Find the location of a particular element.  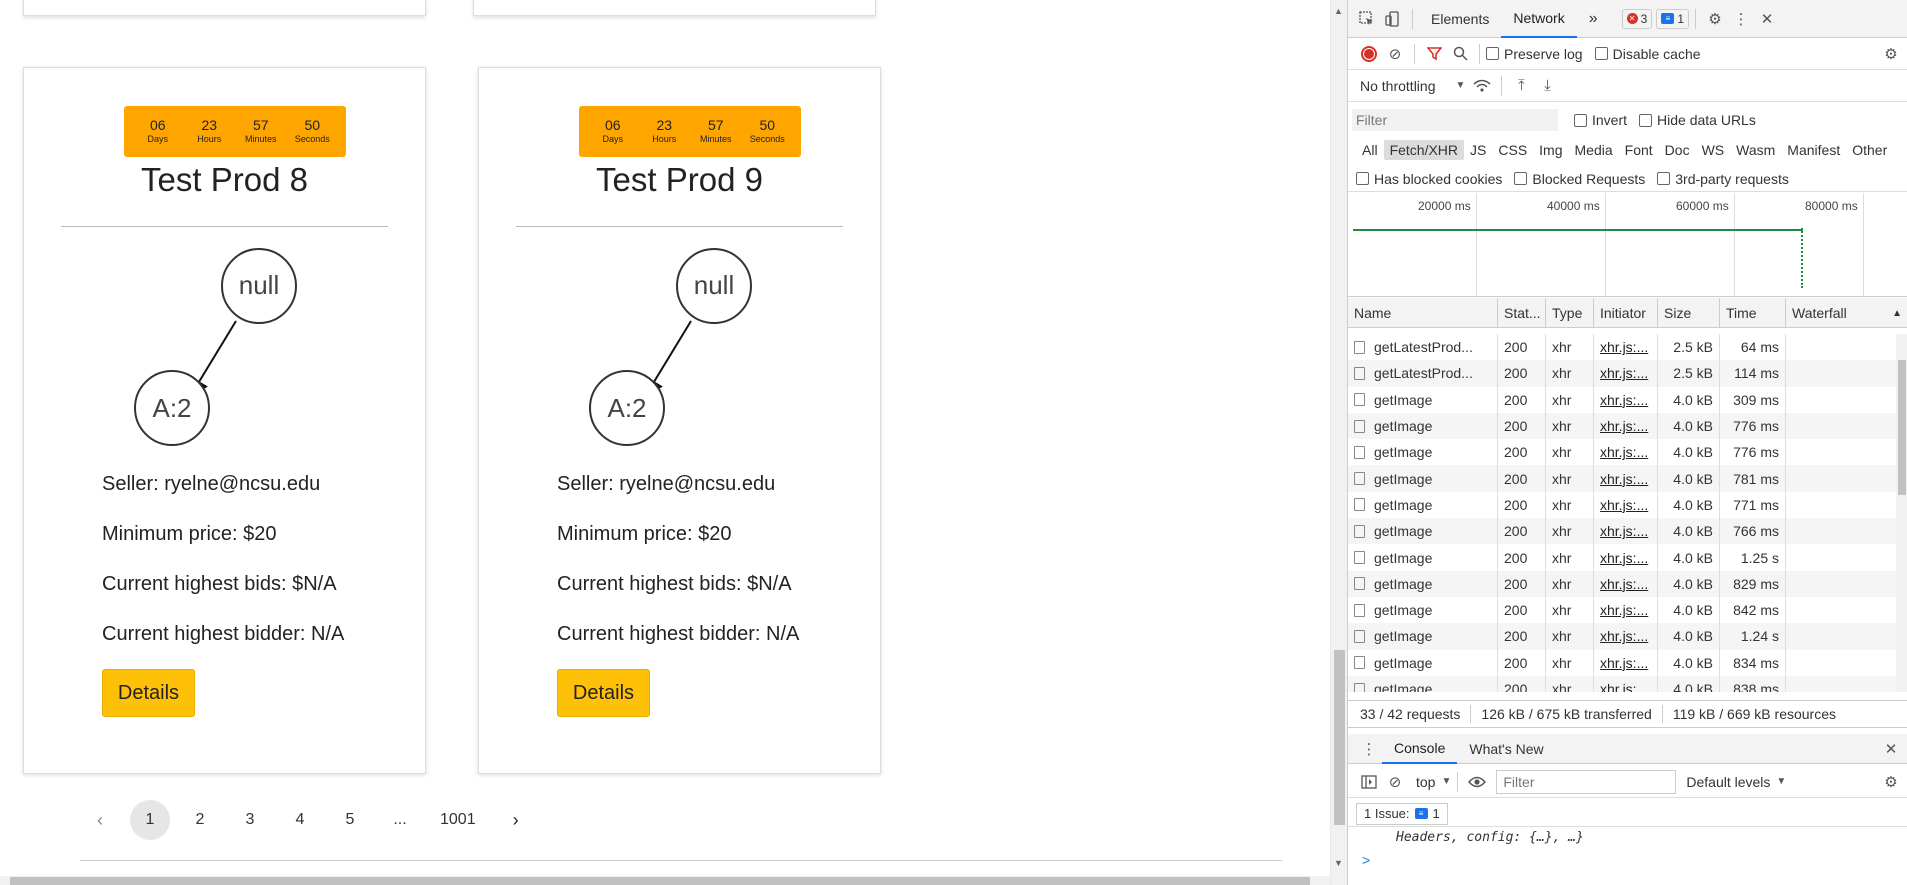

column-header-type: Type is located at coordinates (1570, 313).